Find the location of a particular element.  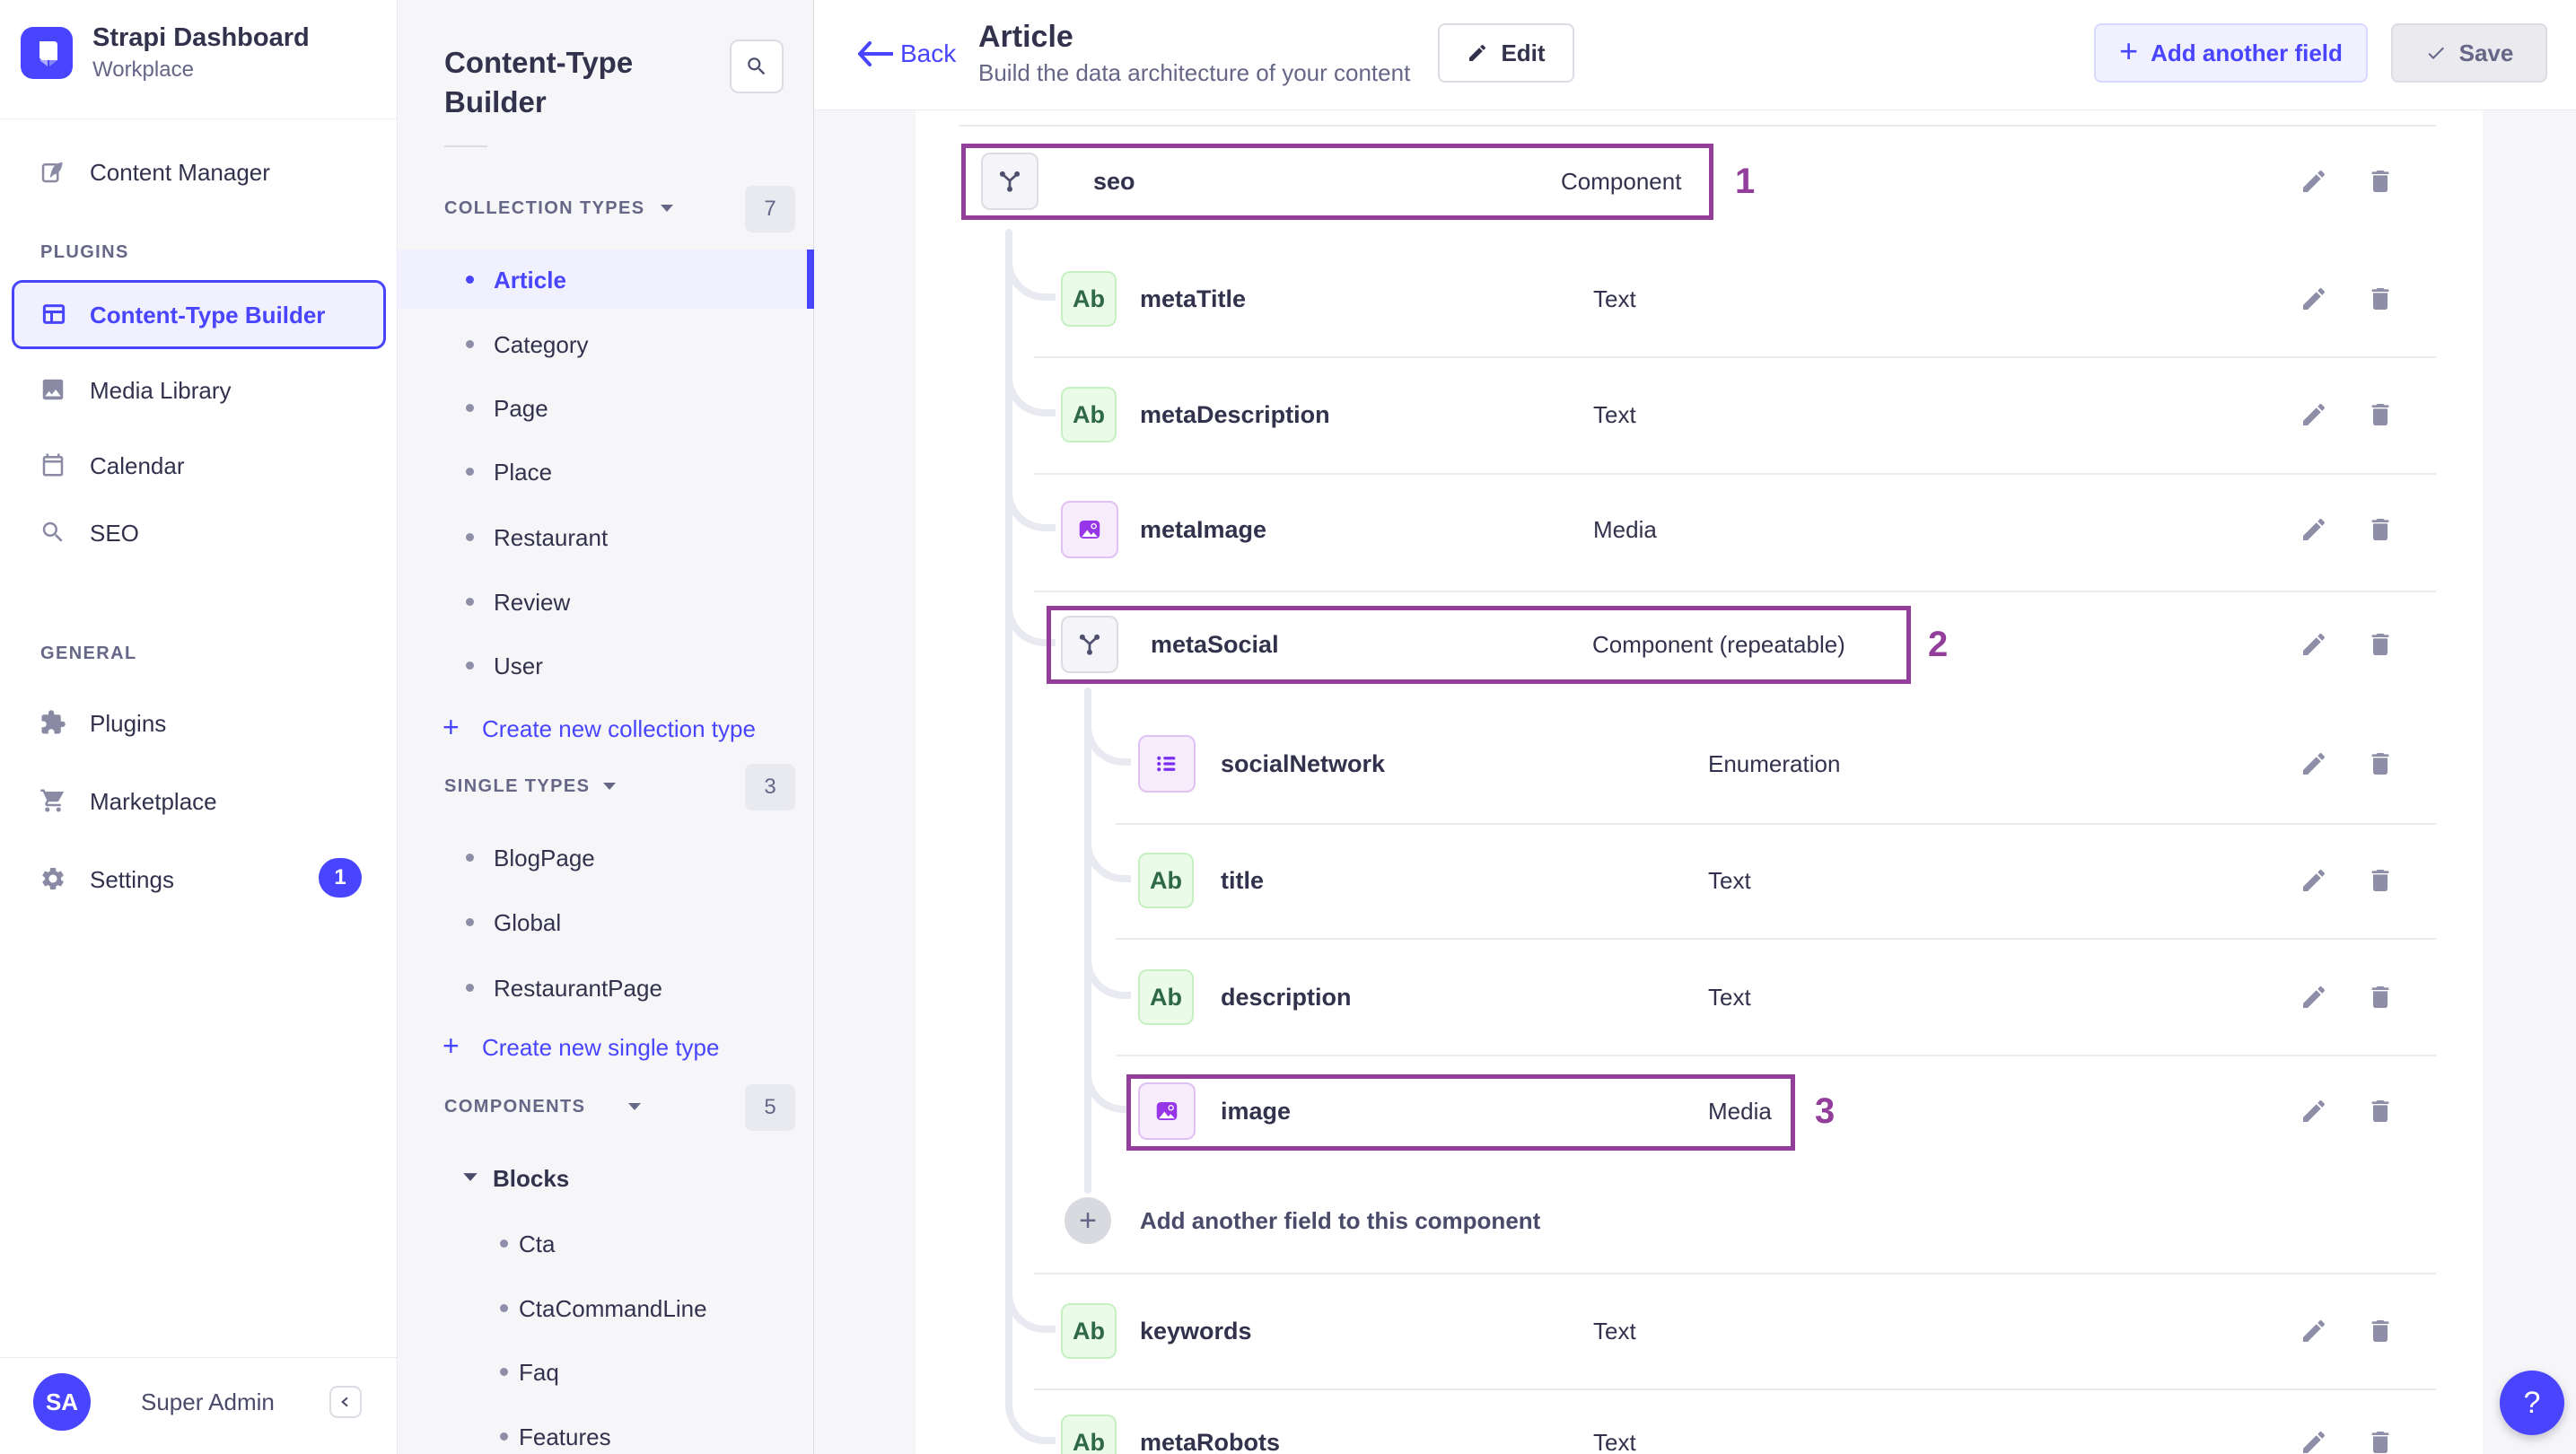

create-single-type-link: Create new single type is located at coordinates (600, 1047).